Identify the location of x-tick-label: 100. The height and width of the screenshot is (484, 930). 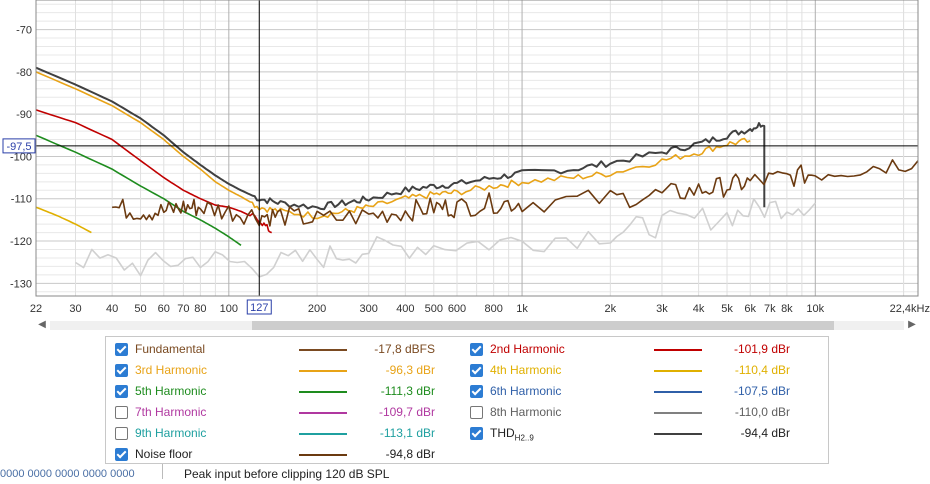
(229, 309).